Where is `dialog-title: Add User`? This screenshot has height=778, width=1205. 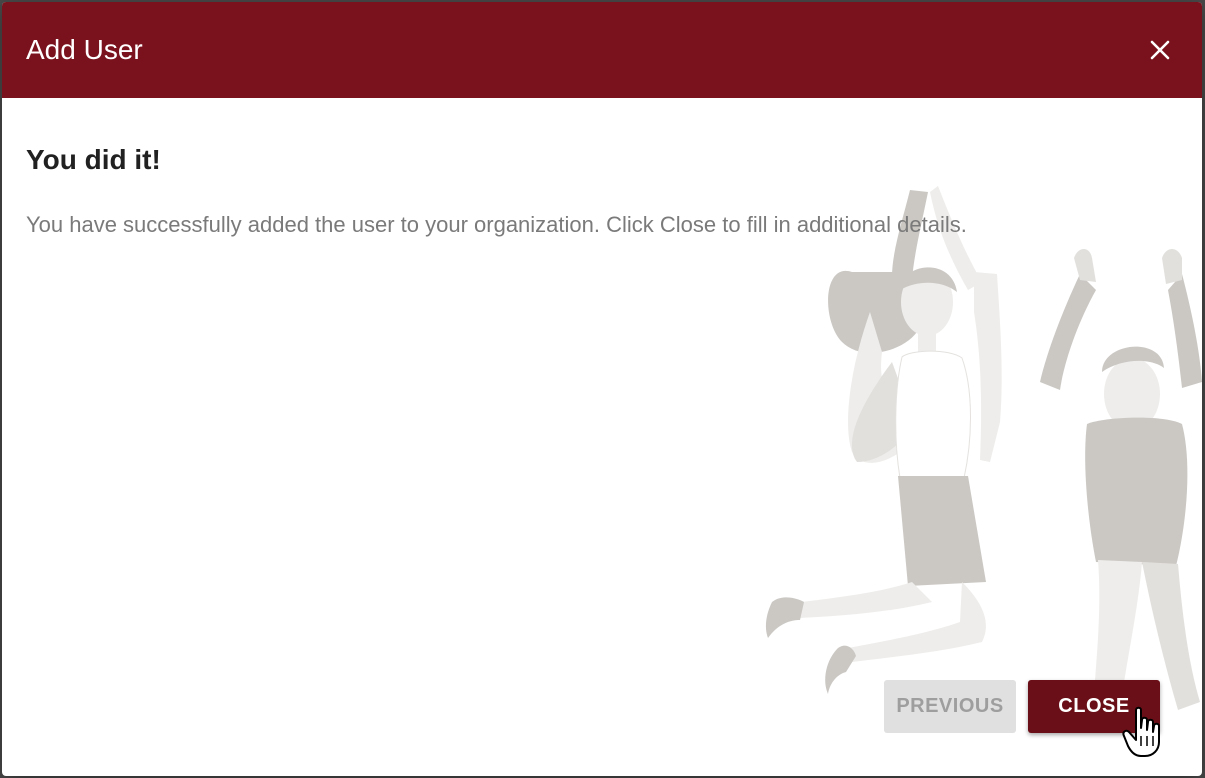
dialog-title: Add User is located at coordinates (84, 49).